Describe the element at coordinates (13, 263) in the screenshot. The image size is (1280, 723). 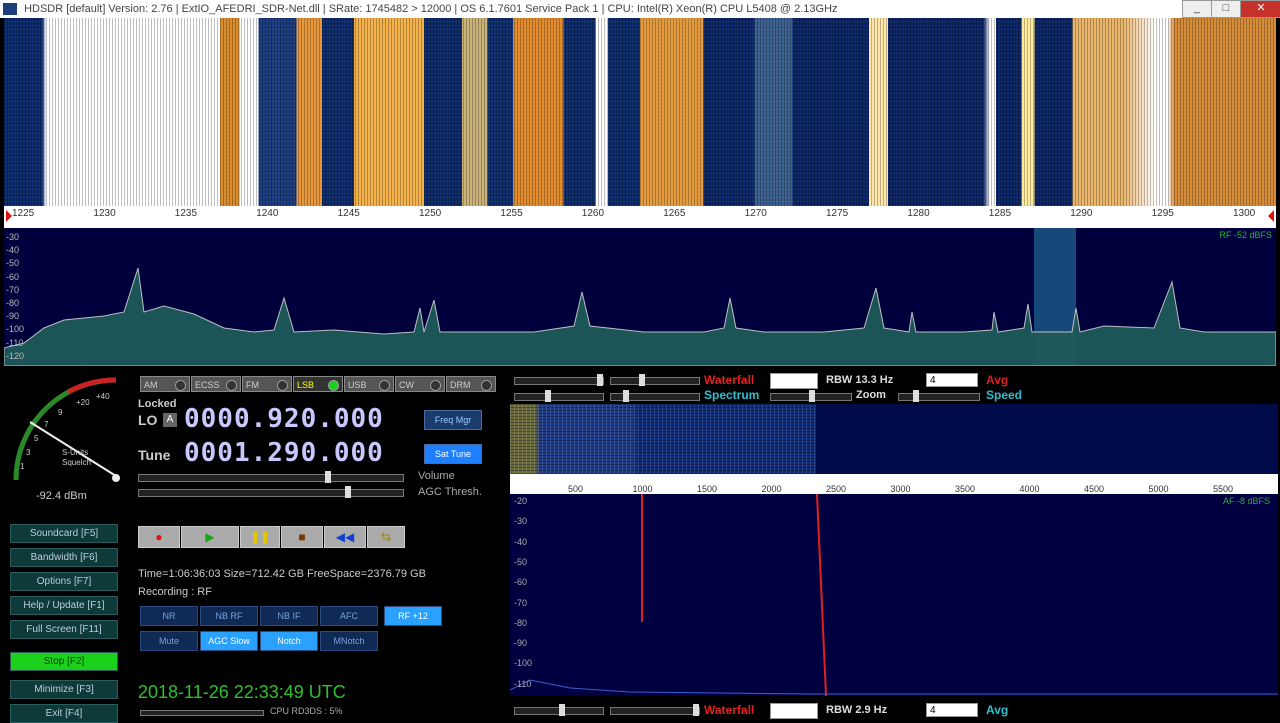
I see `db-tick-label: -50` at that location.